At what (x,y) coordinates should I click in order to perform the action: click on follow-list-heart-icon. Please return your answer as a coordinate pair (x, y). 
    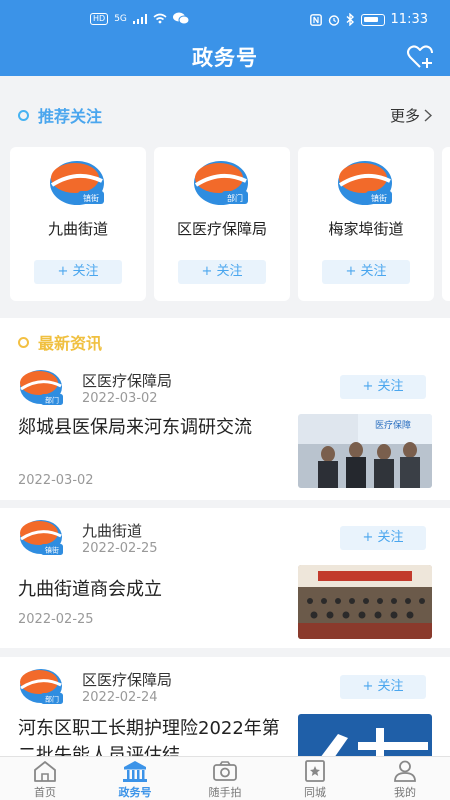
    Looking at the image, I should click on (420, 57).